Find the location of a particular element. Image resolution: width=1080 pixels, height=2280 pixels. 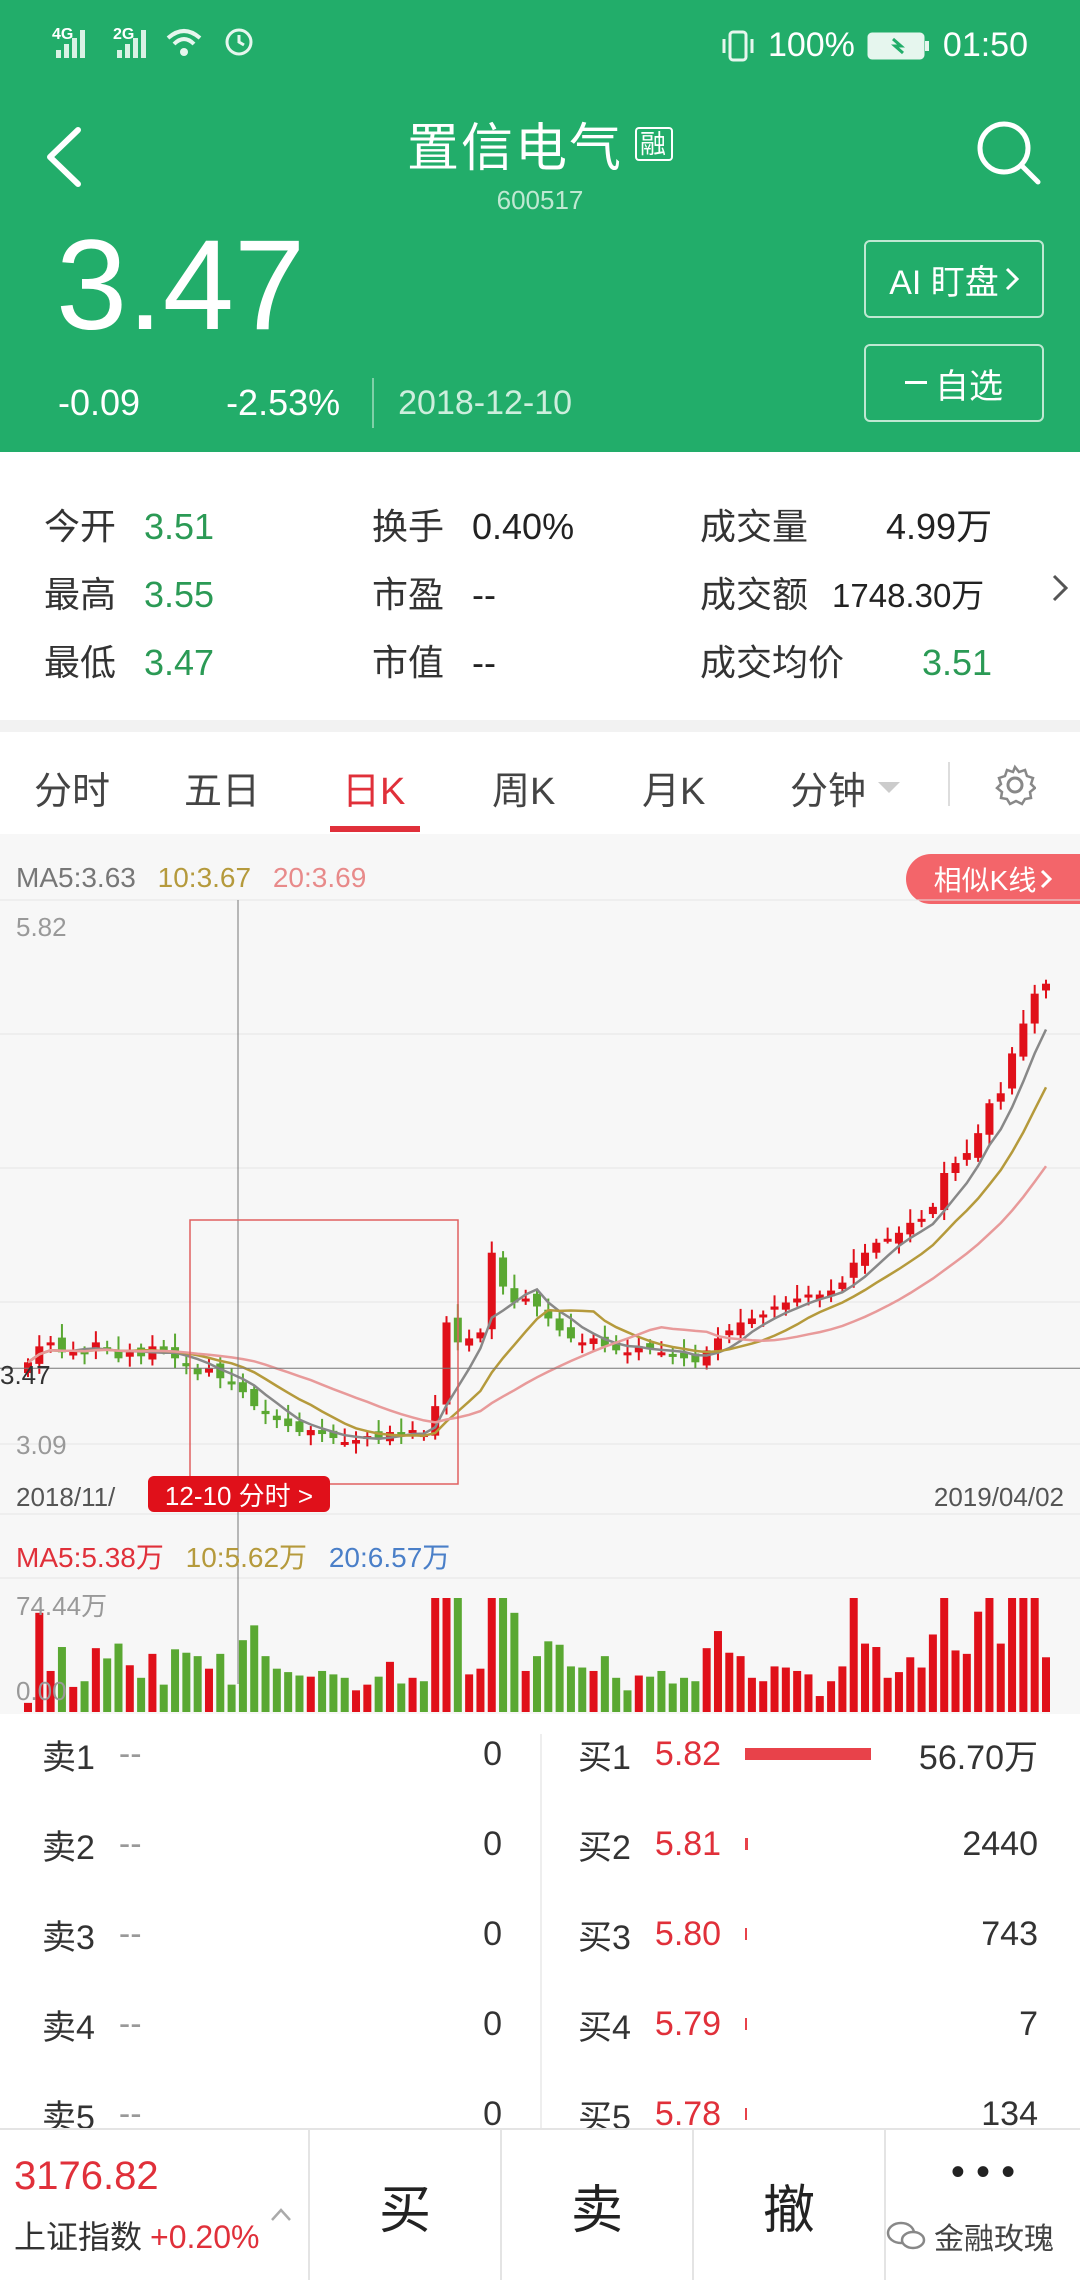

buy-level-row: 买4 5.79 7 is located at coordinates (808, 2024).